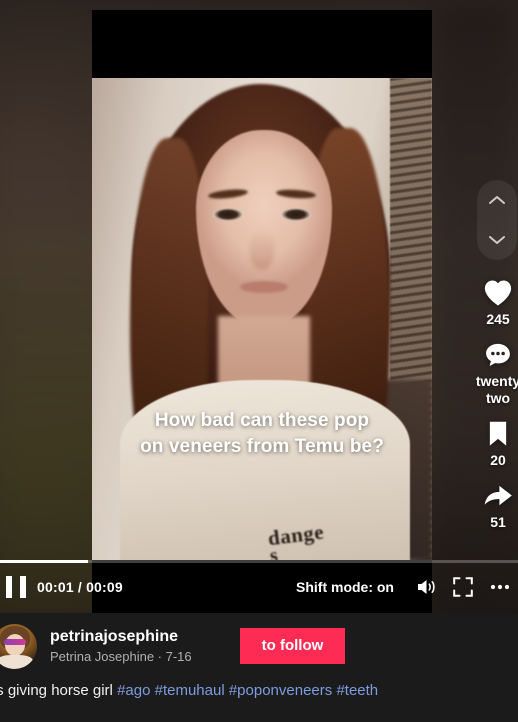 The height and width of the screenshot is (722, 518). I want to click on player-controls: 00:01 / 00:09 Shift mode: on, so click(259, 586).